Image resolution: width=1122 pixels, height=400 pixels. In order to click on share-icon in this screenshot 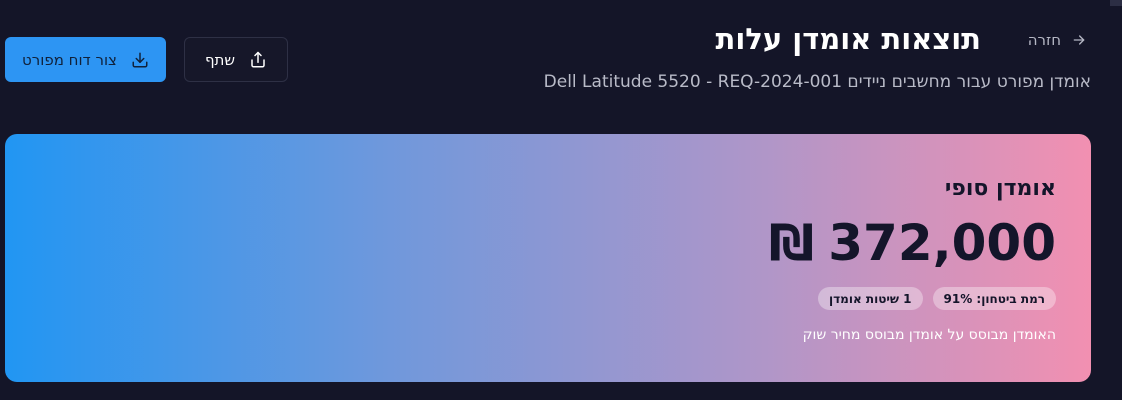, I will do `click(258, 59)`.